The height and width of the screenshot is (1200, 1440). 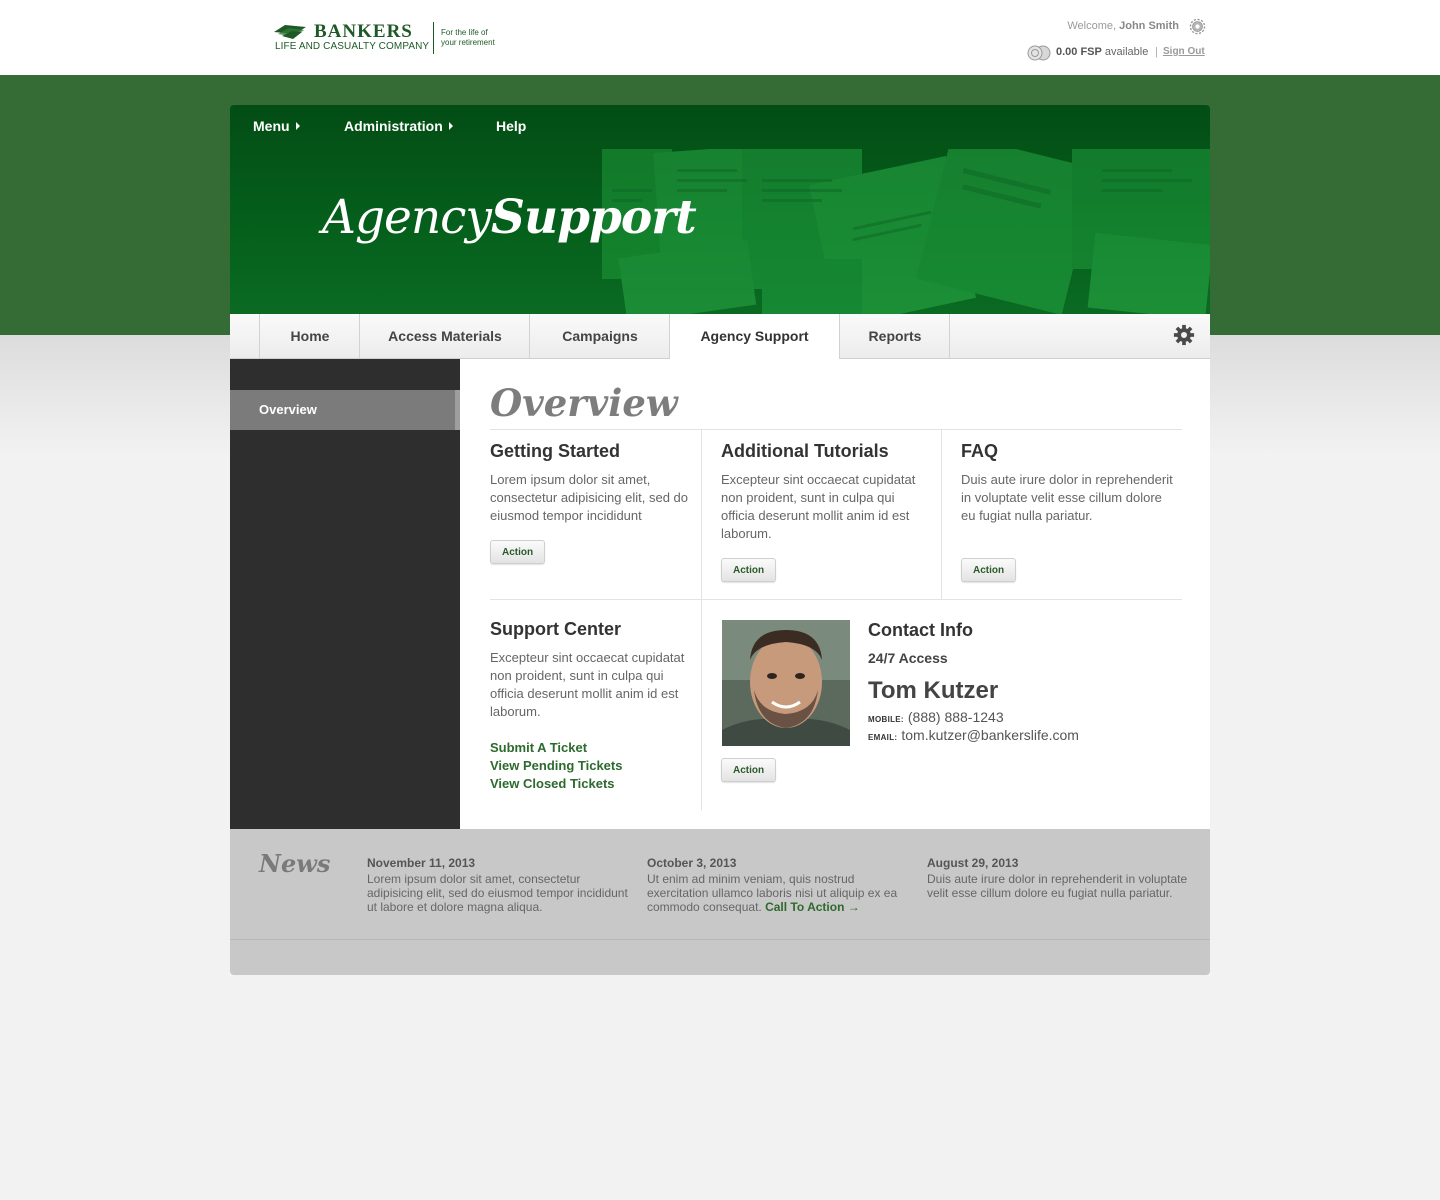 What do you see at coordinates (886, 719) in the screenshot?
I see `mobile-label: MOBILE:` at bounding box center [886, 719].